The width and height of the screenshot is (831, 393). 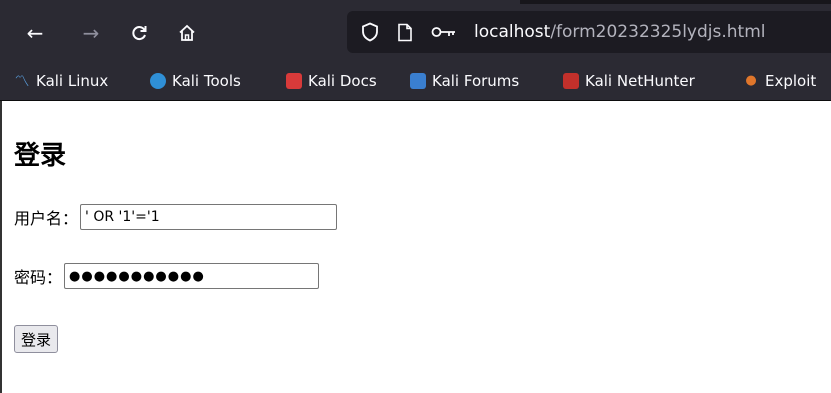 What do you see at coordinates (192, 276) in the screenshot?
I see `password-input` at bounding box center [192, 276].